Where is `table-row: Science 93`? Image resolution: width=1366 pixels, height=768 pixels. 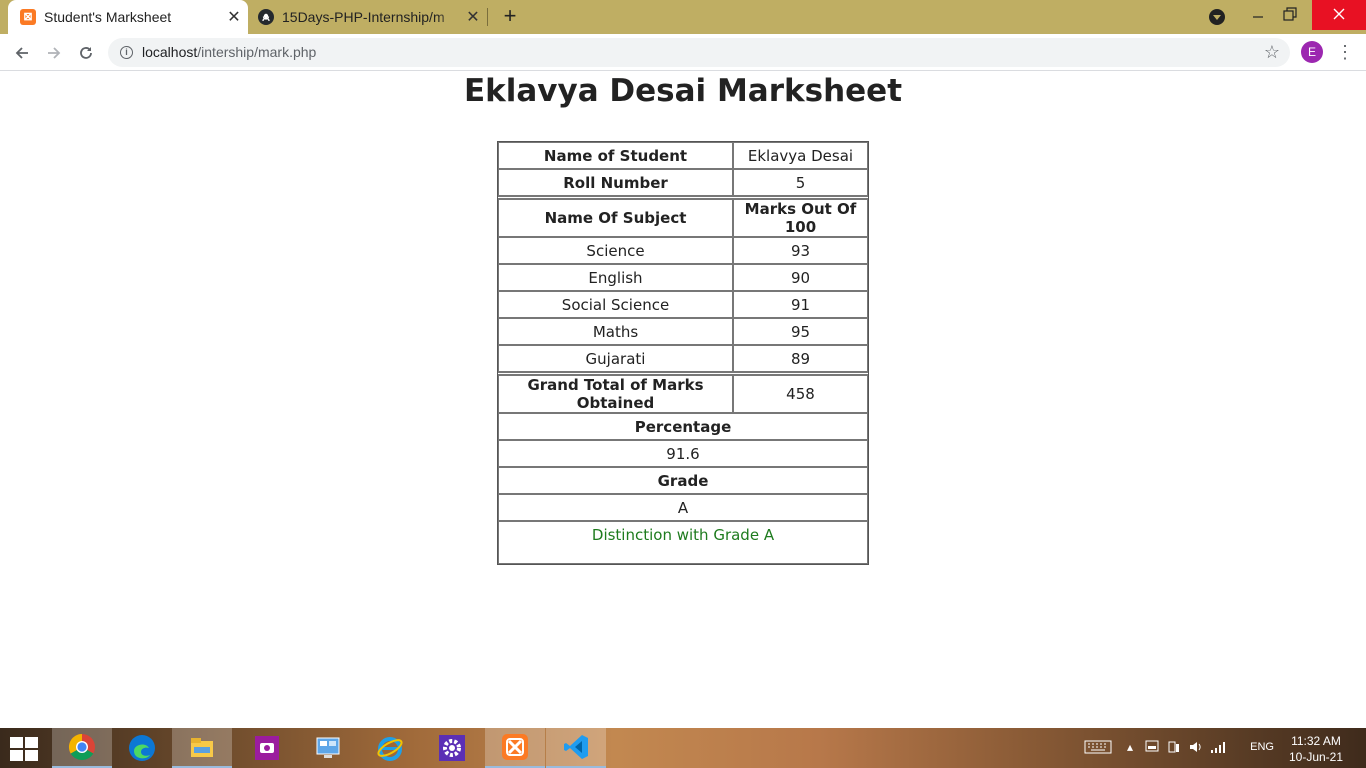
table-row: Science 93 is located at coordinates (683, 250).